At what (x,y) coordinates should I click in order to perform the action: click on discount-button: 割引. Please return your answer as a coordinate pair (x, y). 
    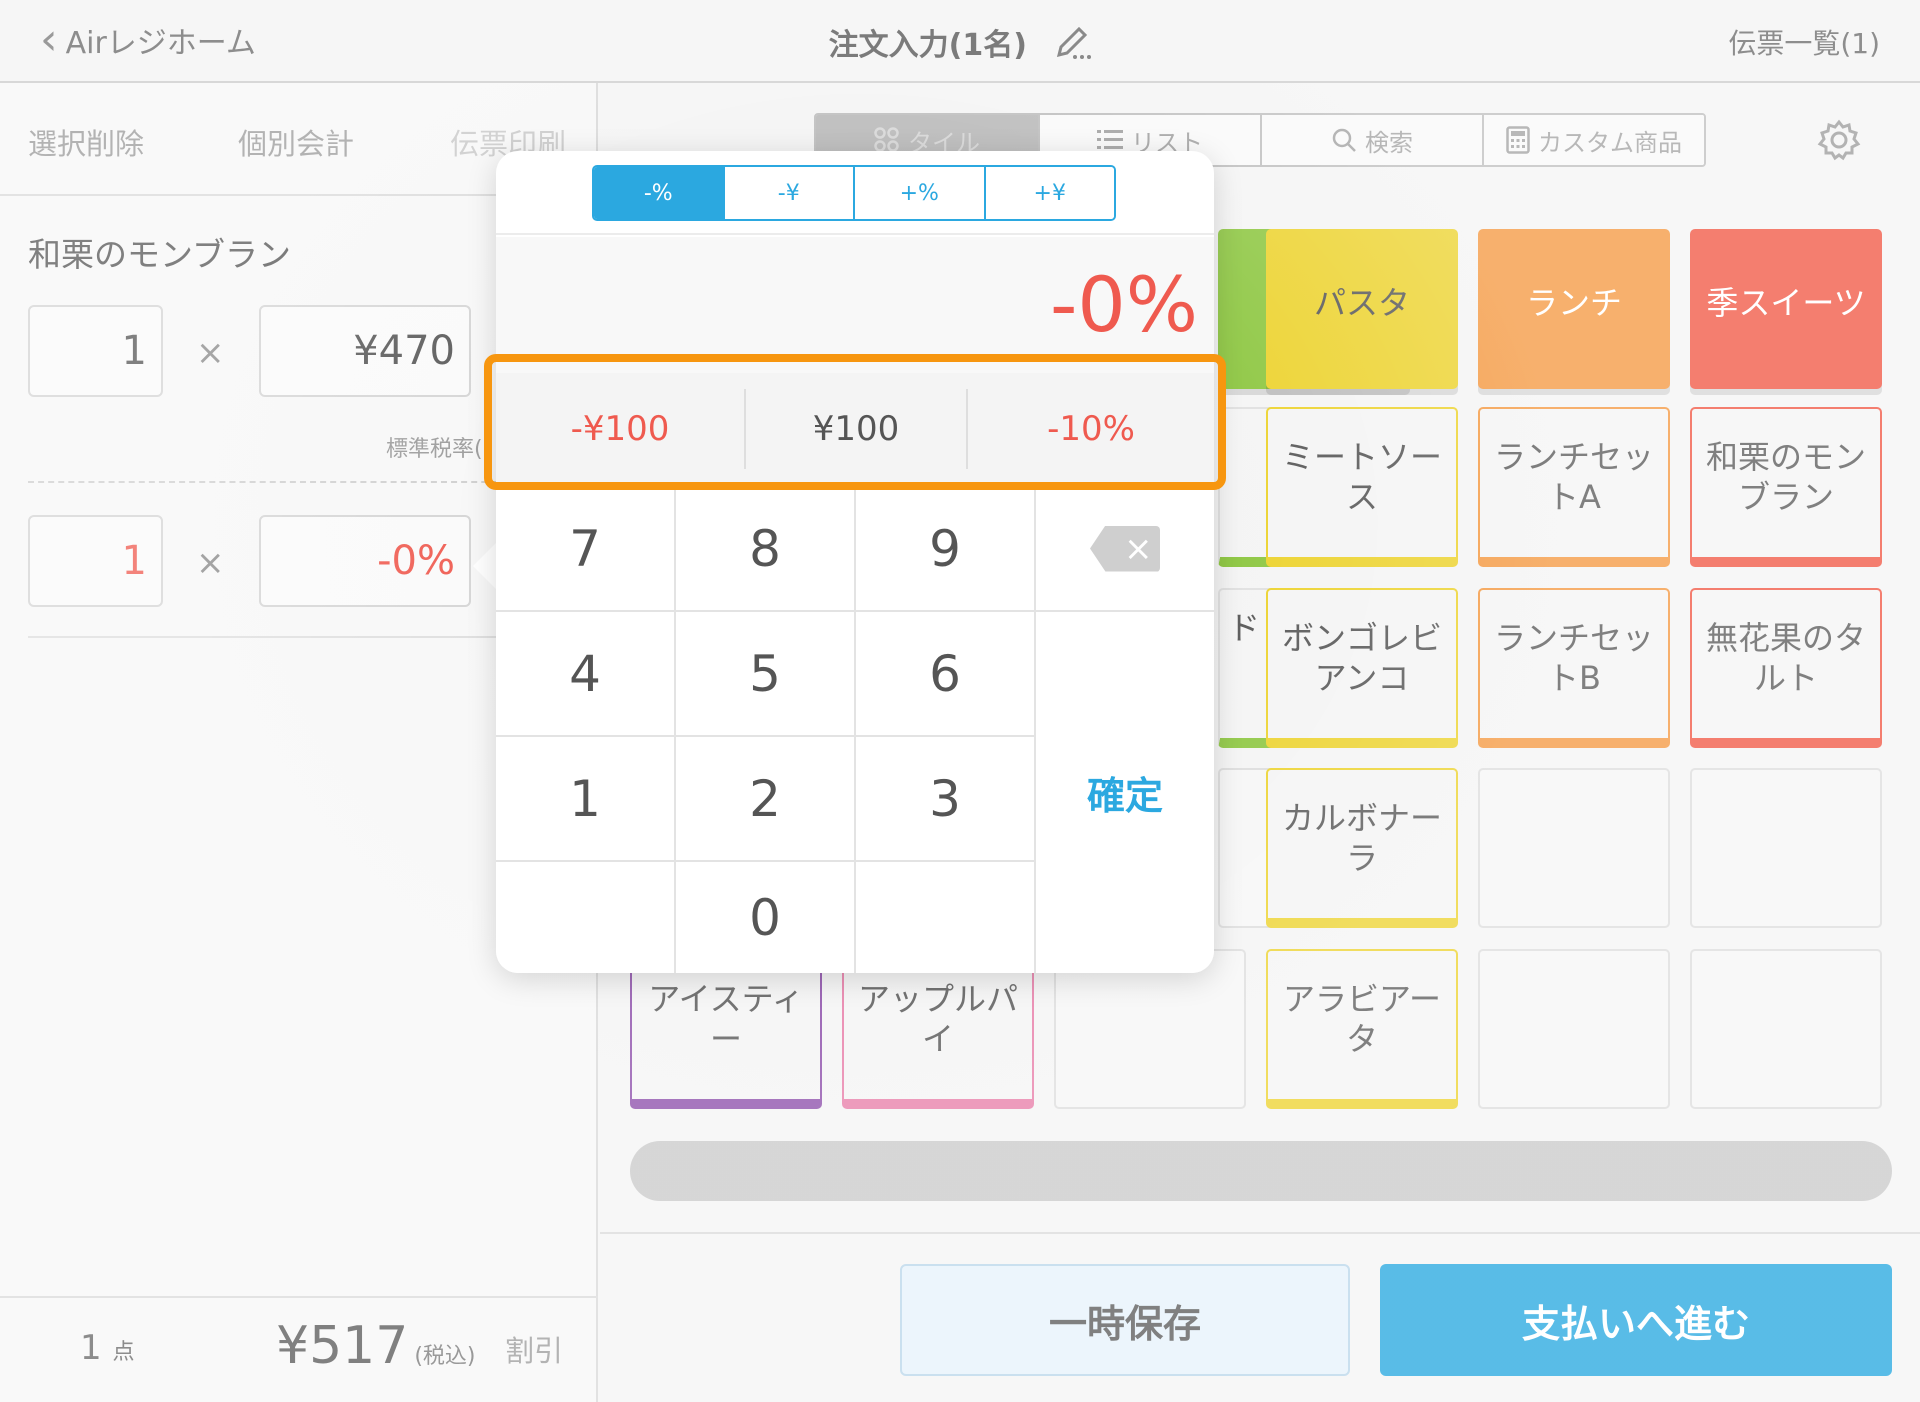
    Looking at the image, I should click on (534, 1349).